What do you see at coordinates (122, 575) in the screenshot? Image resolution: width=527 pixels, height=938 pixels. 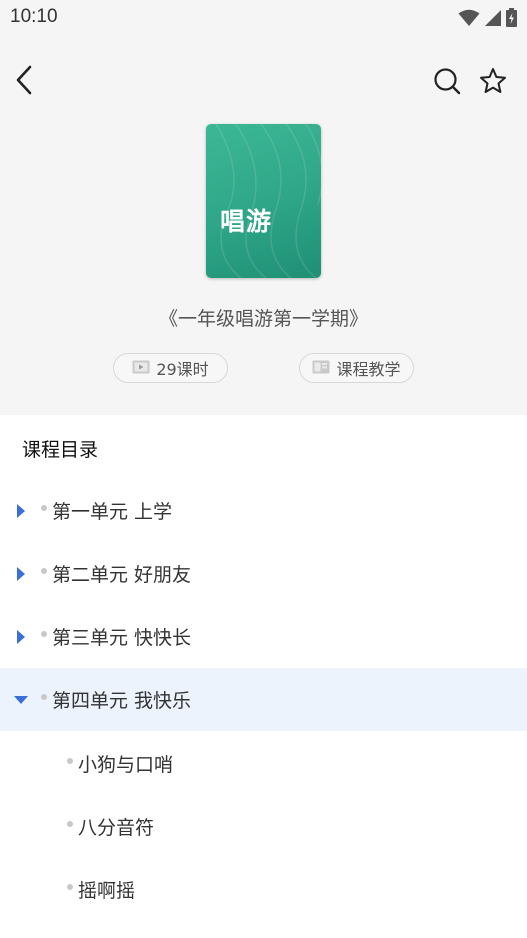 I see `unit-label: 第二单元 好朋友` at bounding box center [122, 575].